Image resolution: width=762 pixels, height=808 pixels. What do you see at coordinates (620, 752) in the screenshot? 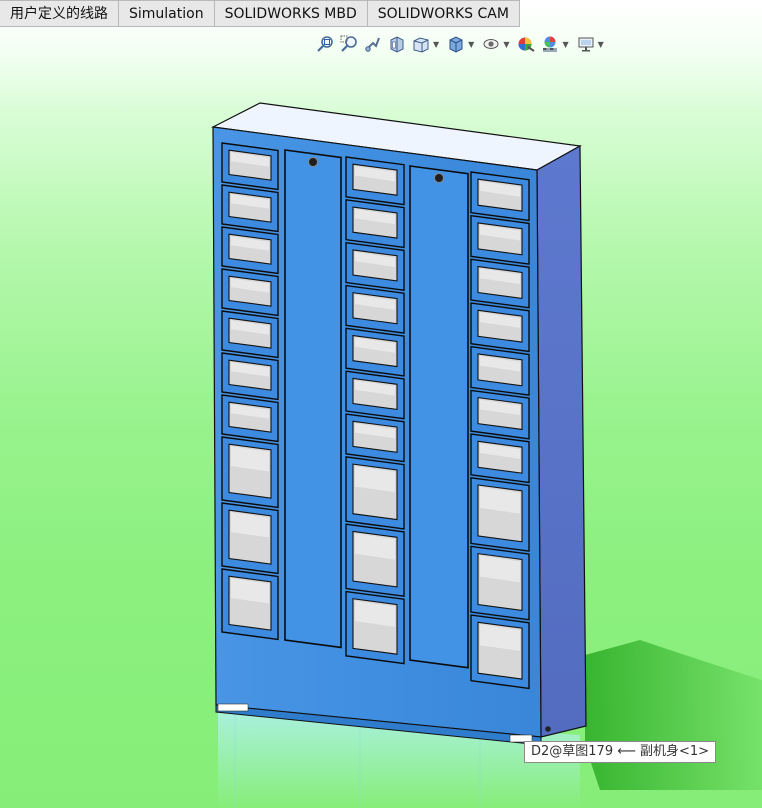
I see `dimension-tooltip: D2@草图179 ⟵ 副机身<1>` at bounding box center [620, 752].